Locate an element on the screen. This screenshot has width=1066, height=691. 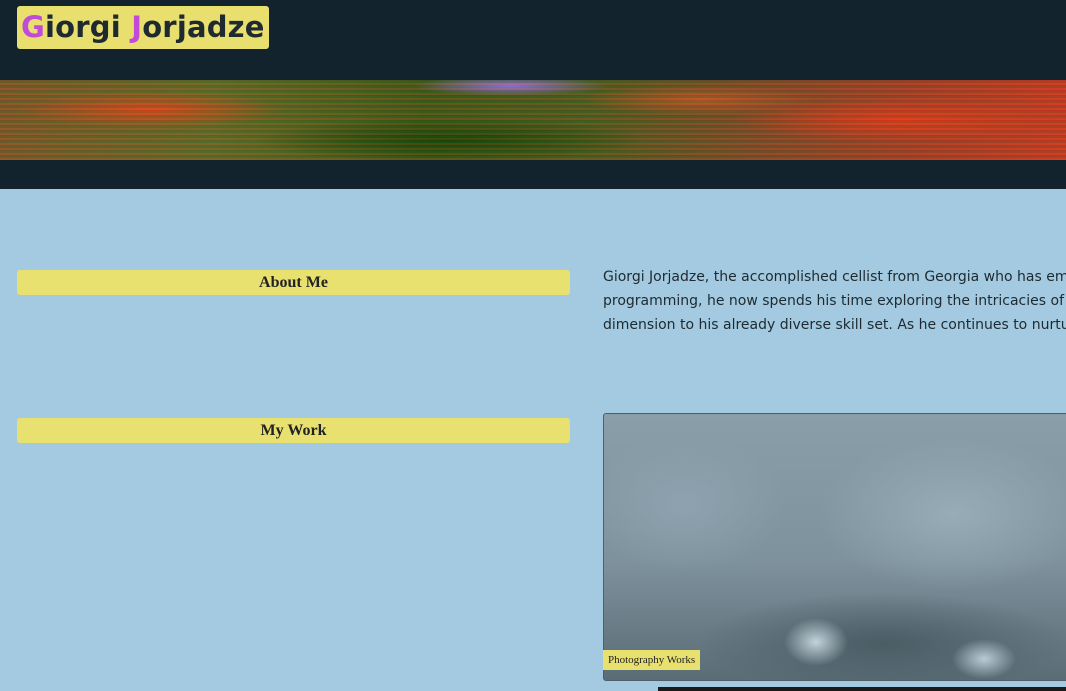
photography-works-label: Photography Works is located at coordinates (652, 660).